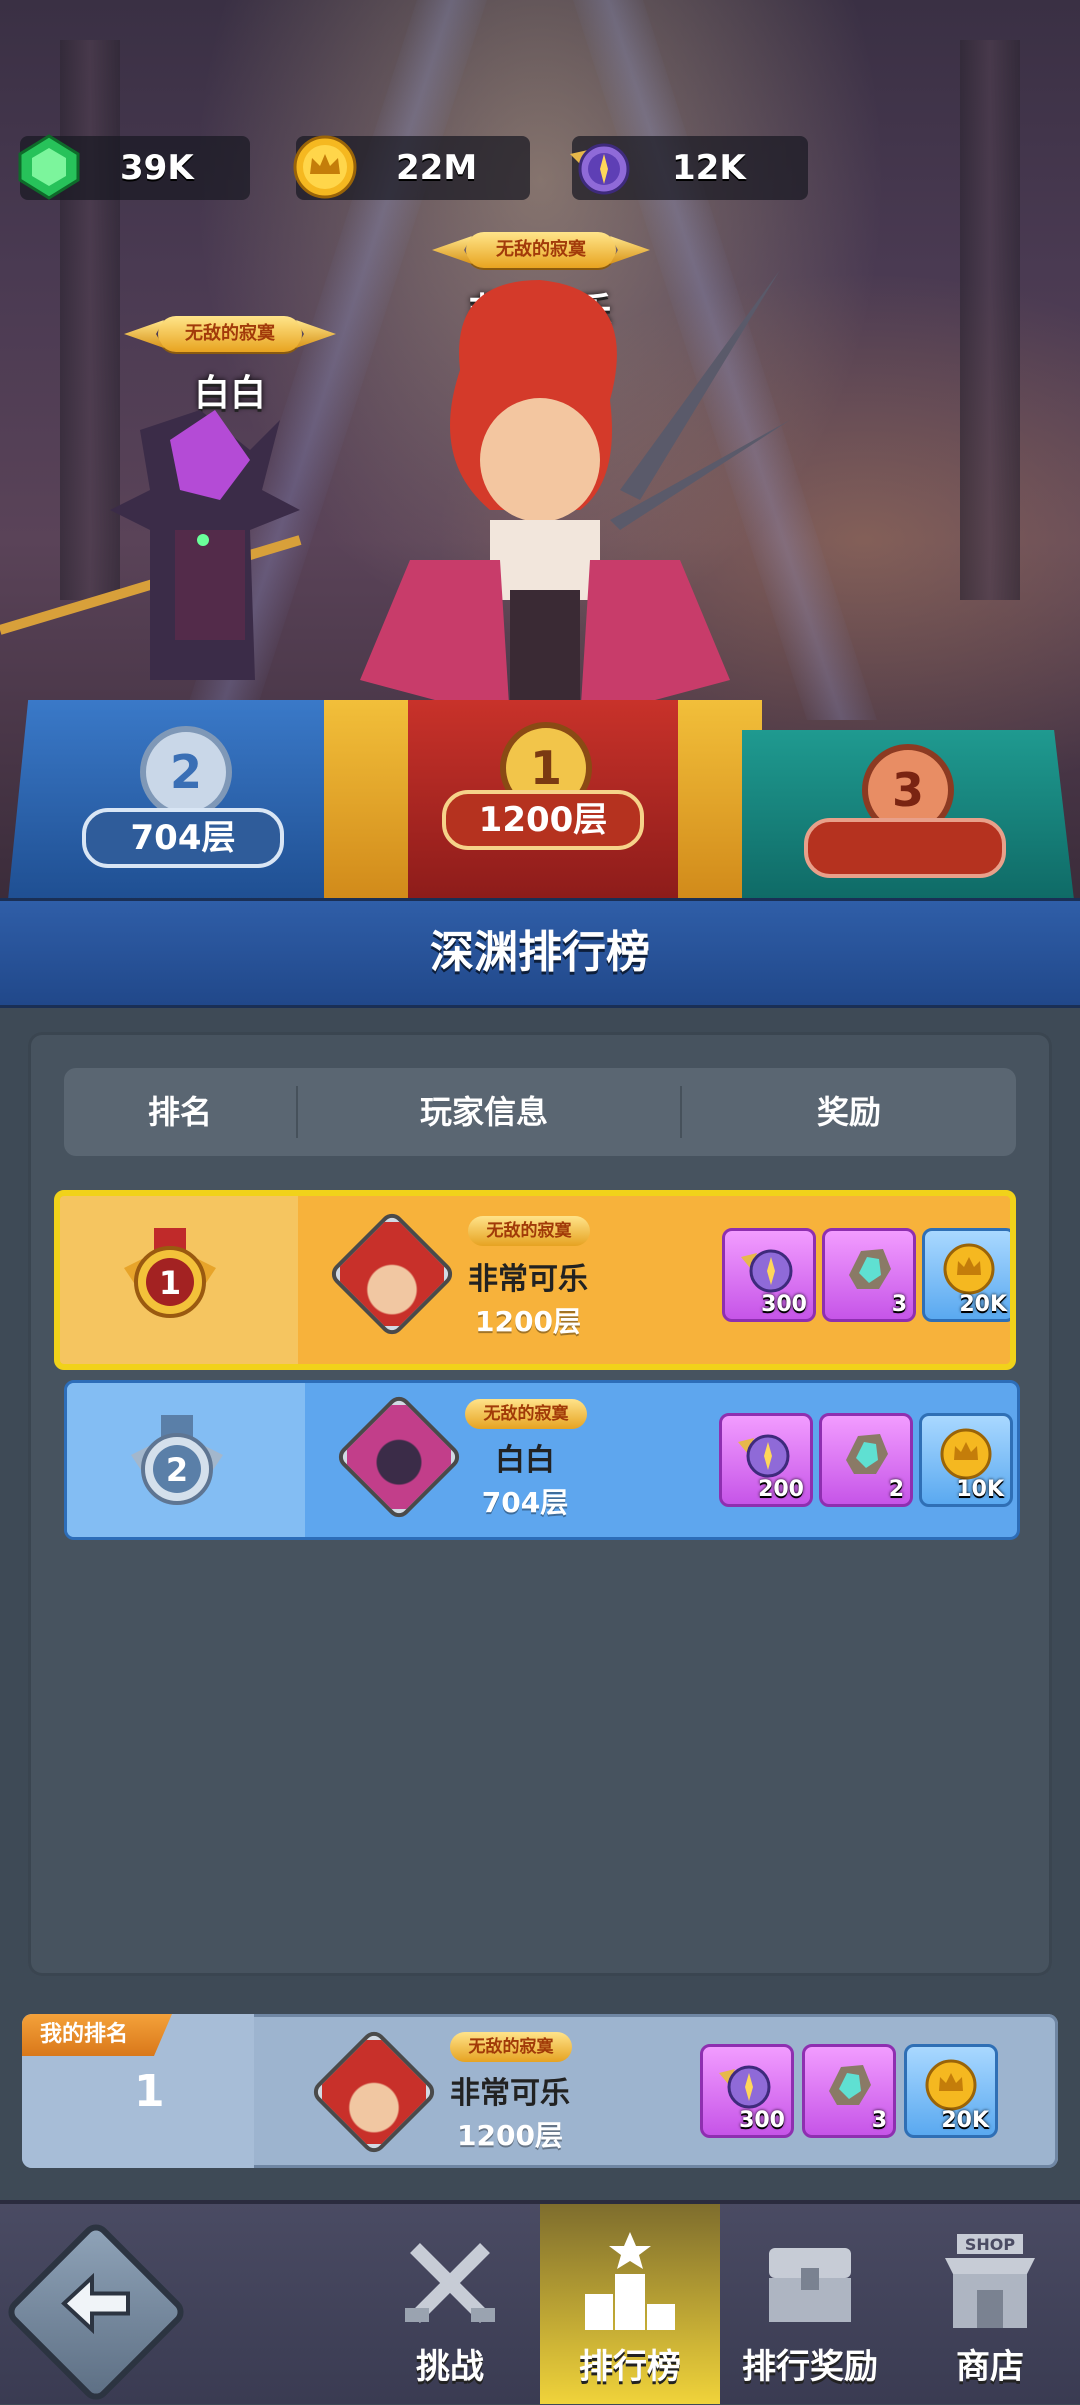  What do you see at coordinates (149, 2091) in the screenshot?
I see `my-rank-number: 1` at bounding box center [149, 2091].